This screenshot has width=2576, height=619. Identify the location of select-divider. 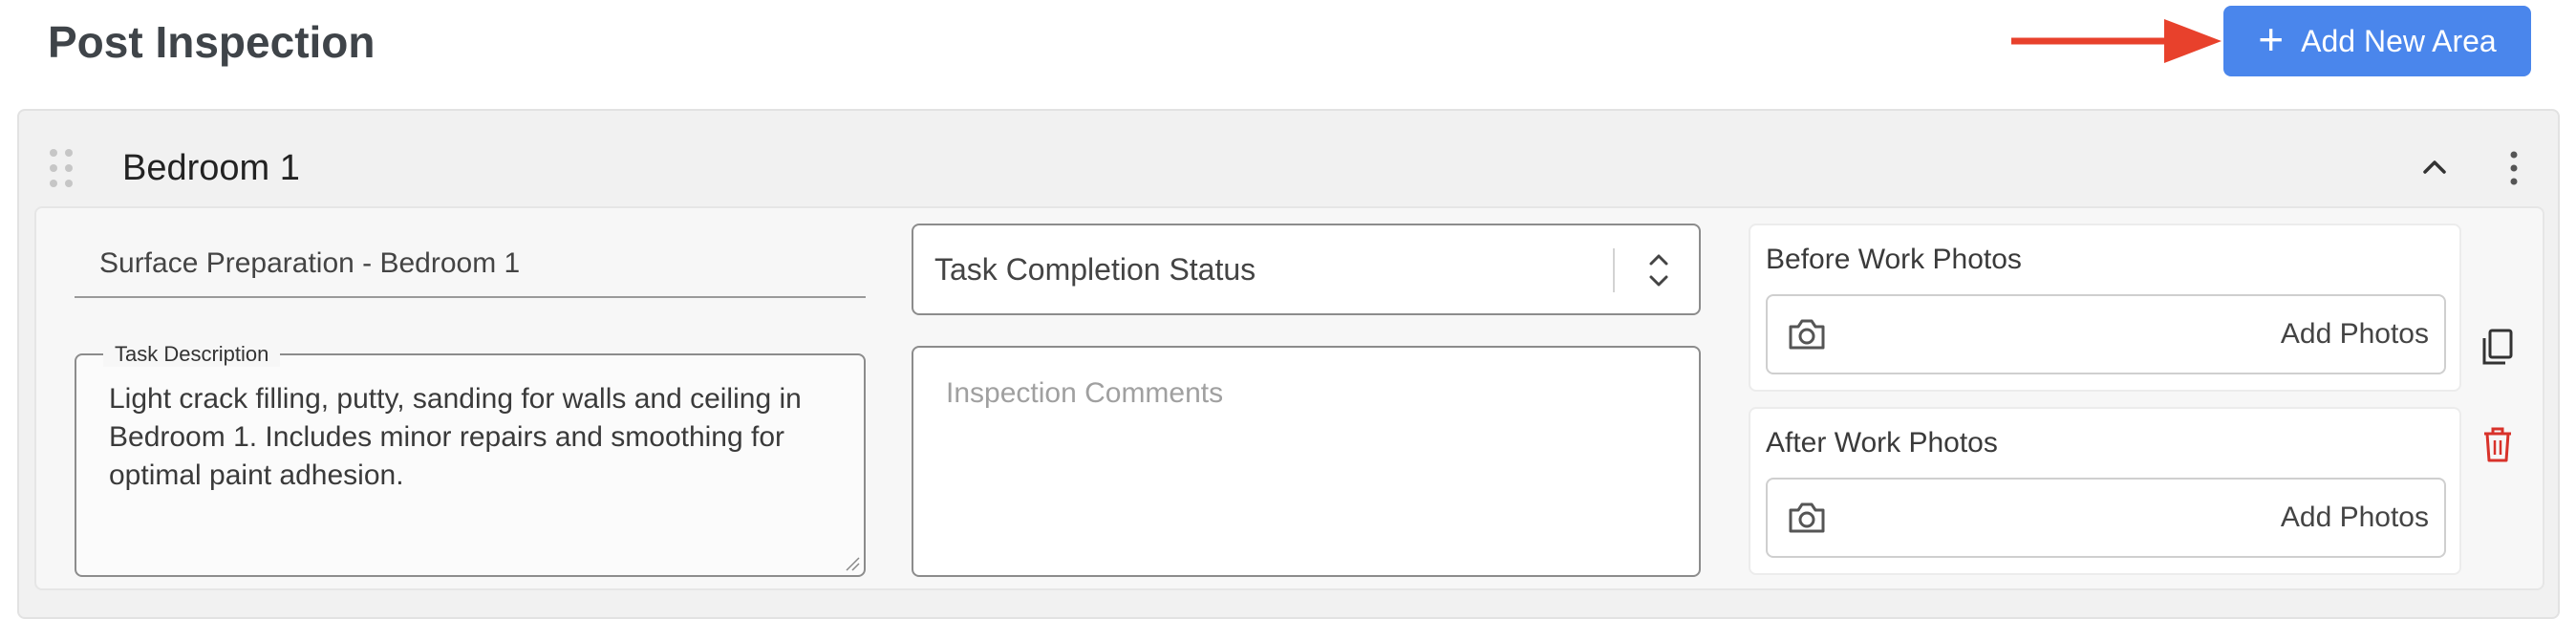
(1614, 270).